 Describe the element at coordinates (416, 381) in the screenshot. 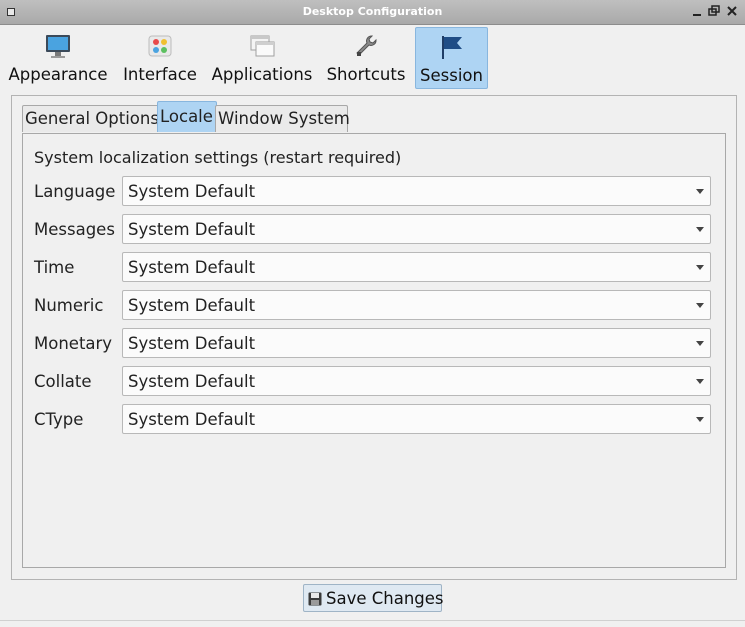

I see `collate-select: System Default` at that location.